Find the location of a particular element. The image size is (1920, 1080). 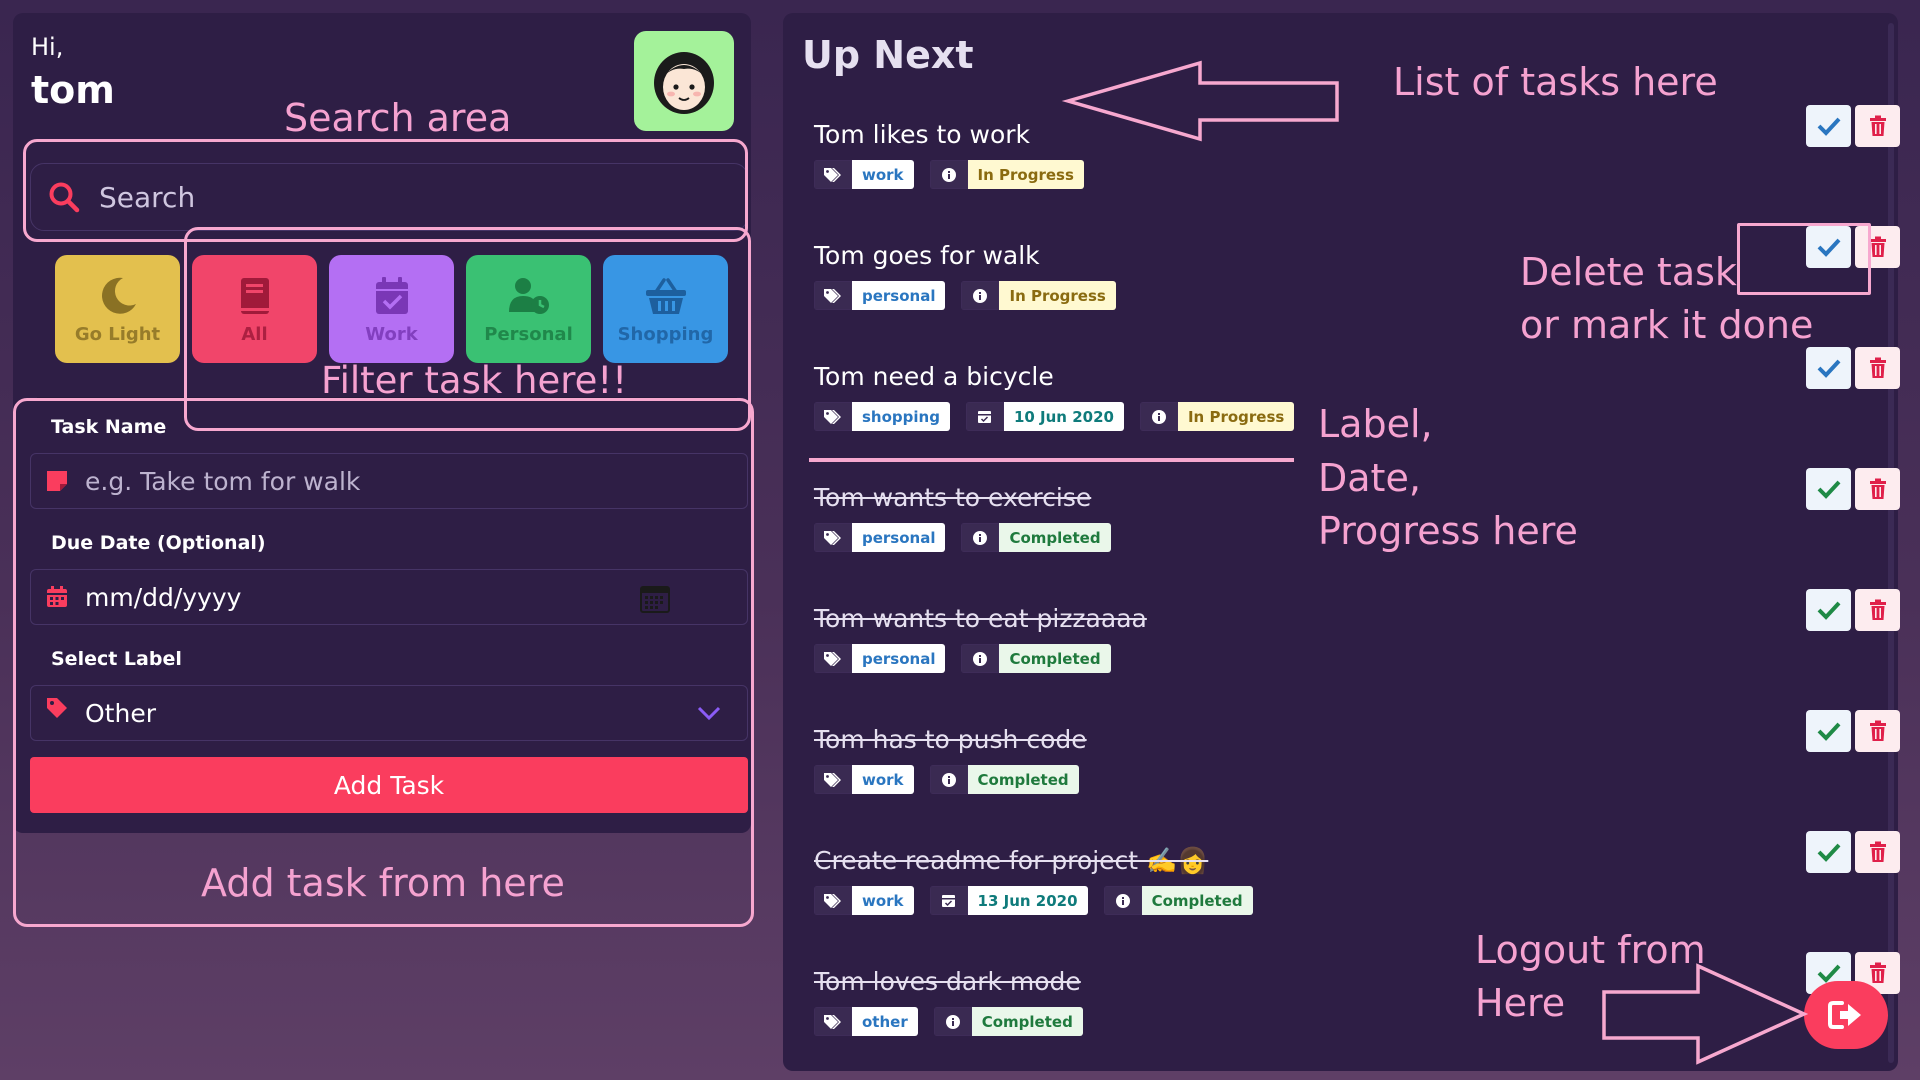

filter-go-light: Go Light is located at coordinates (117, 309).